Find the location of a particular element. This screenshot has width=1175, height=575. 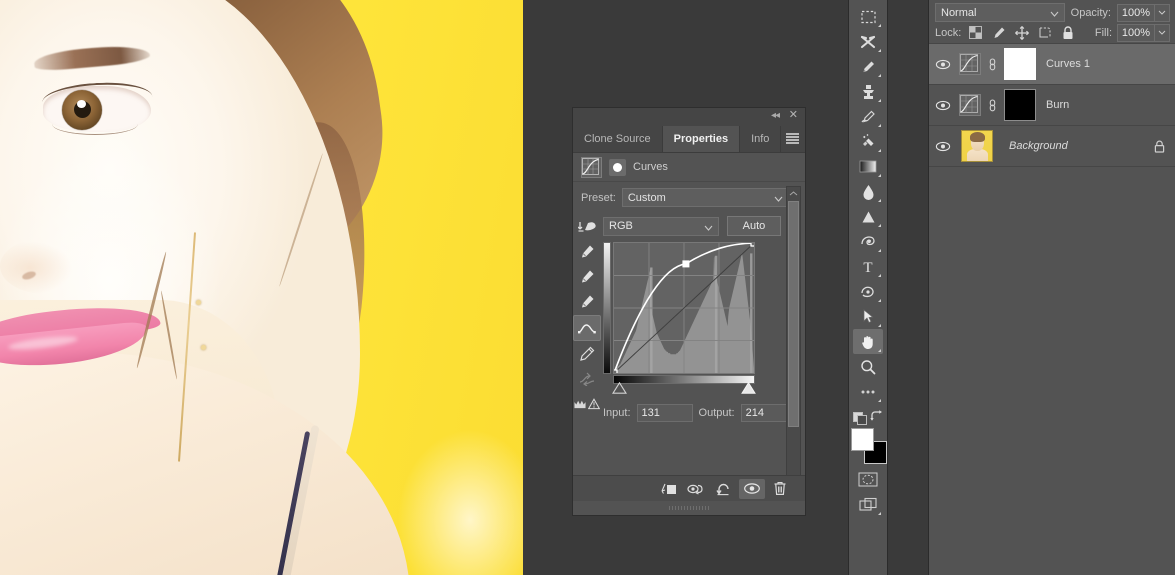

blur-tool is located at coordinates (868, 191).